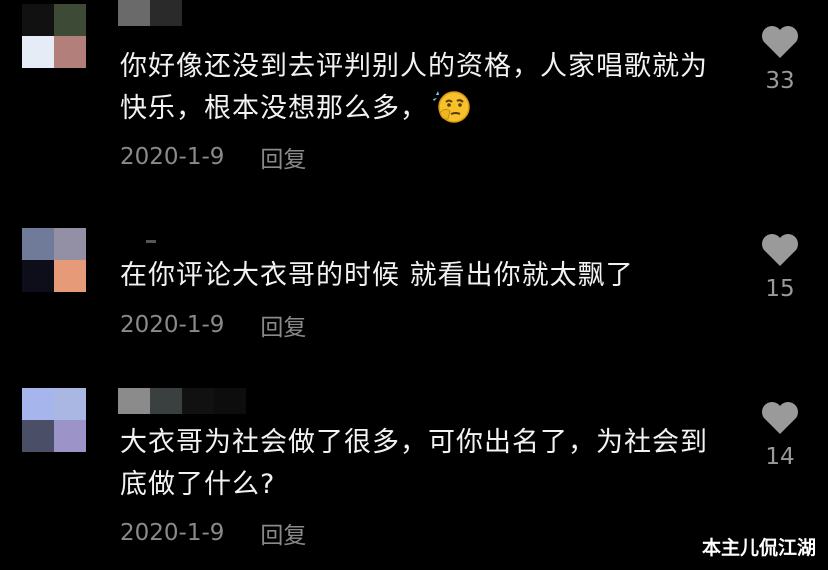  I want to click on thinking-face-emoji-icon, so click(452, 107).